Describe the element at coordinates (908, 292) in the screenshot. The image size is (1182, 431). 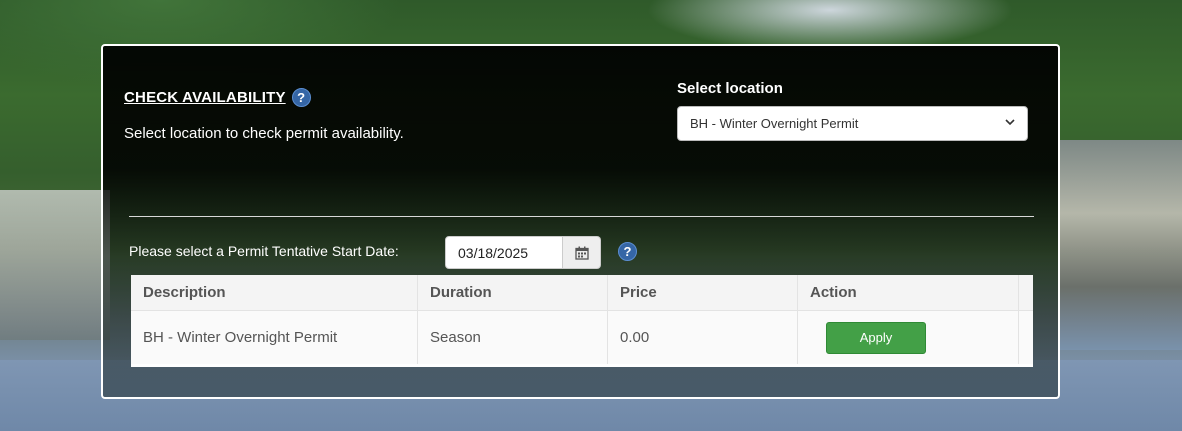
I see `column-header-action: Action` at that location.